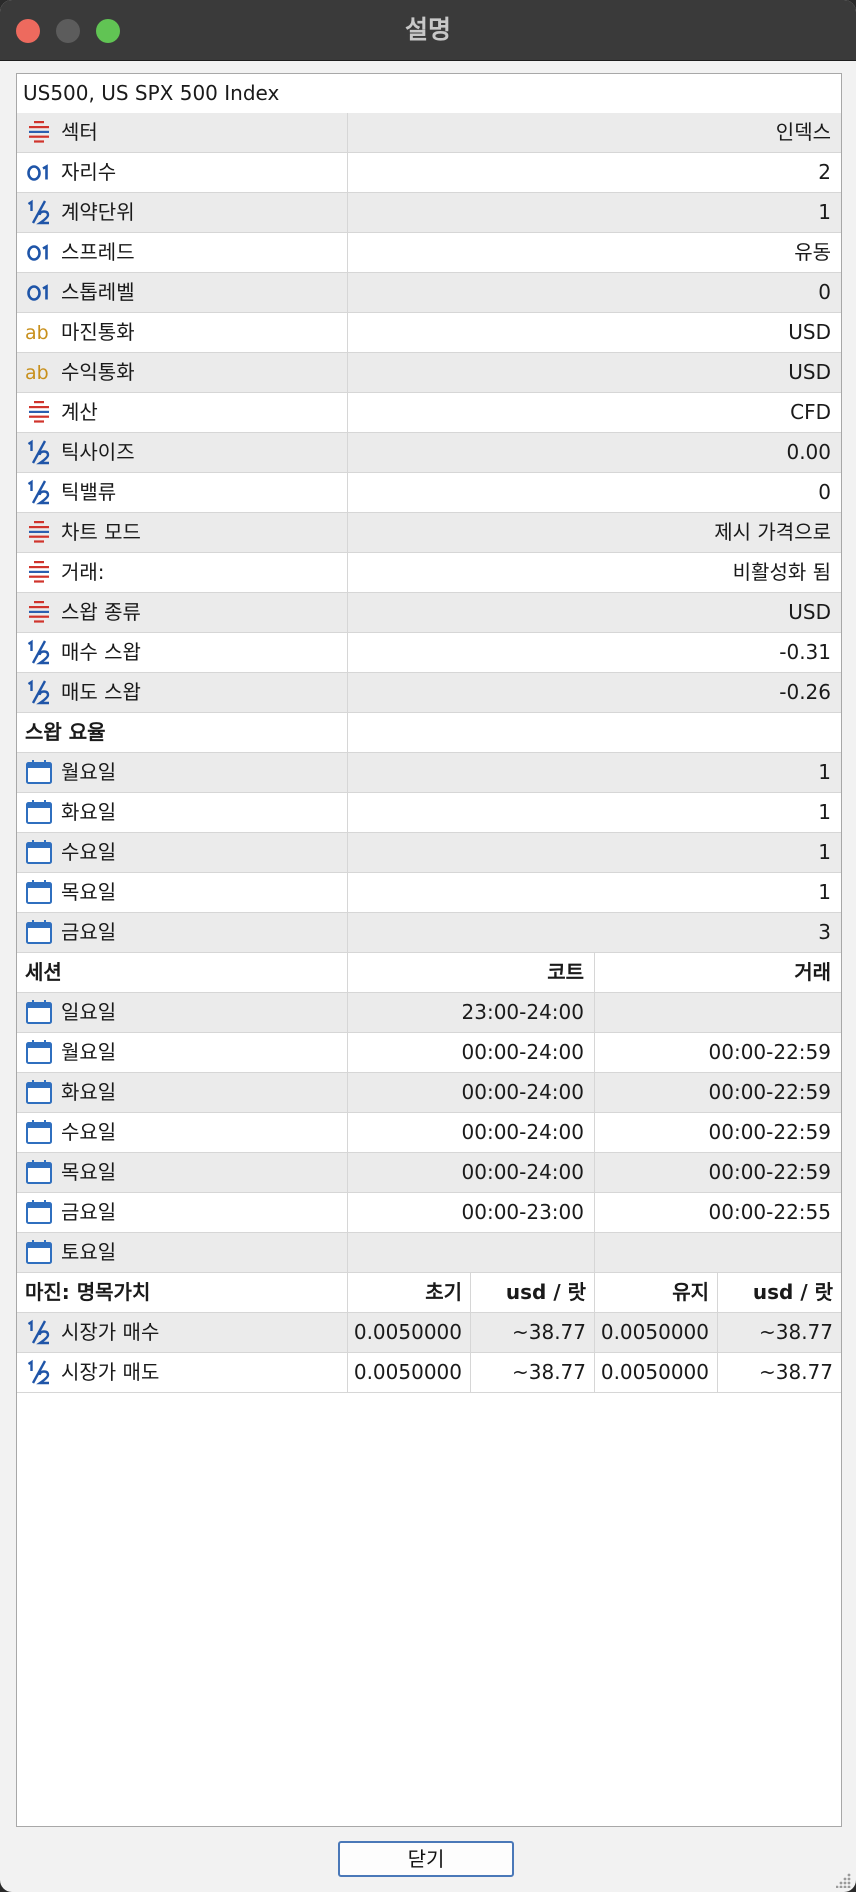 Image resolution: width=856 pixels, height=1892 pixels. What do you see at coordinates (655, 1292) in the screenshot?
I see `margin-maintenance-header: 유지` at bounding box center [655, 1292].